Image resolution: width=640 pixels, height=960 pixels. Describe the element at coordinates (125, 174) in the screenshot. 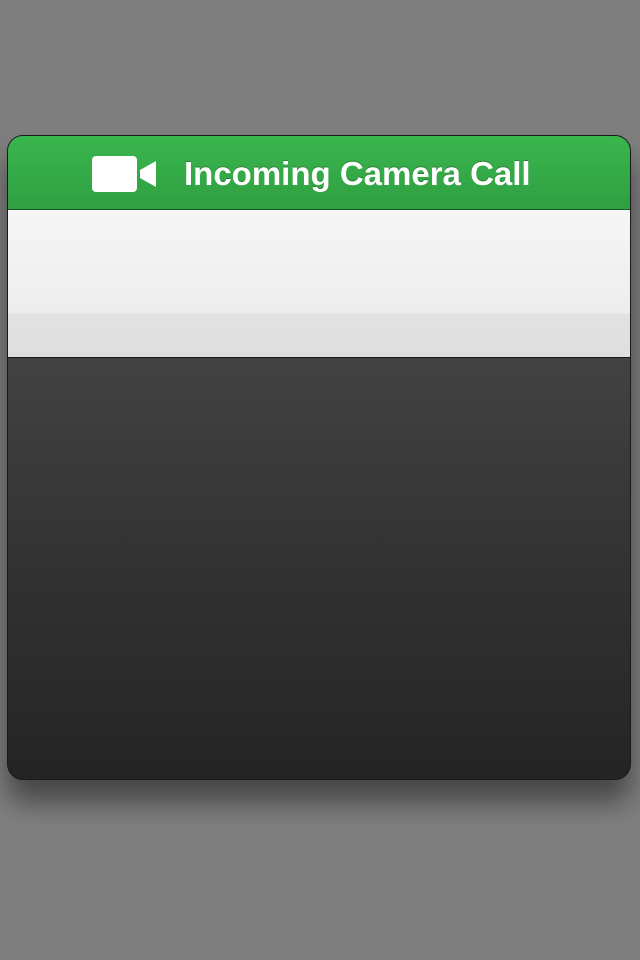

I see `video-camera-icon` at that location.